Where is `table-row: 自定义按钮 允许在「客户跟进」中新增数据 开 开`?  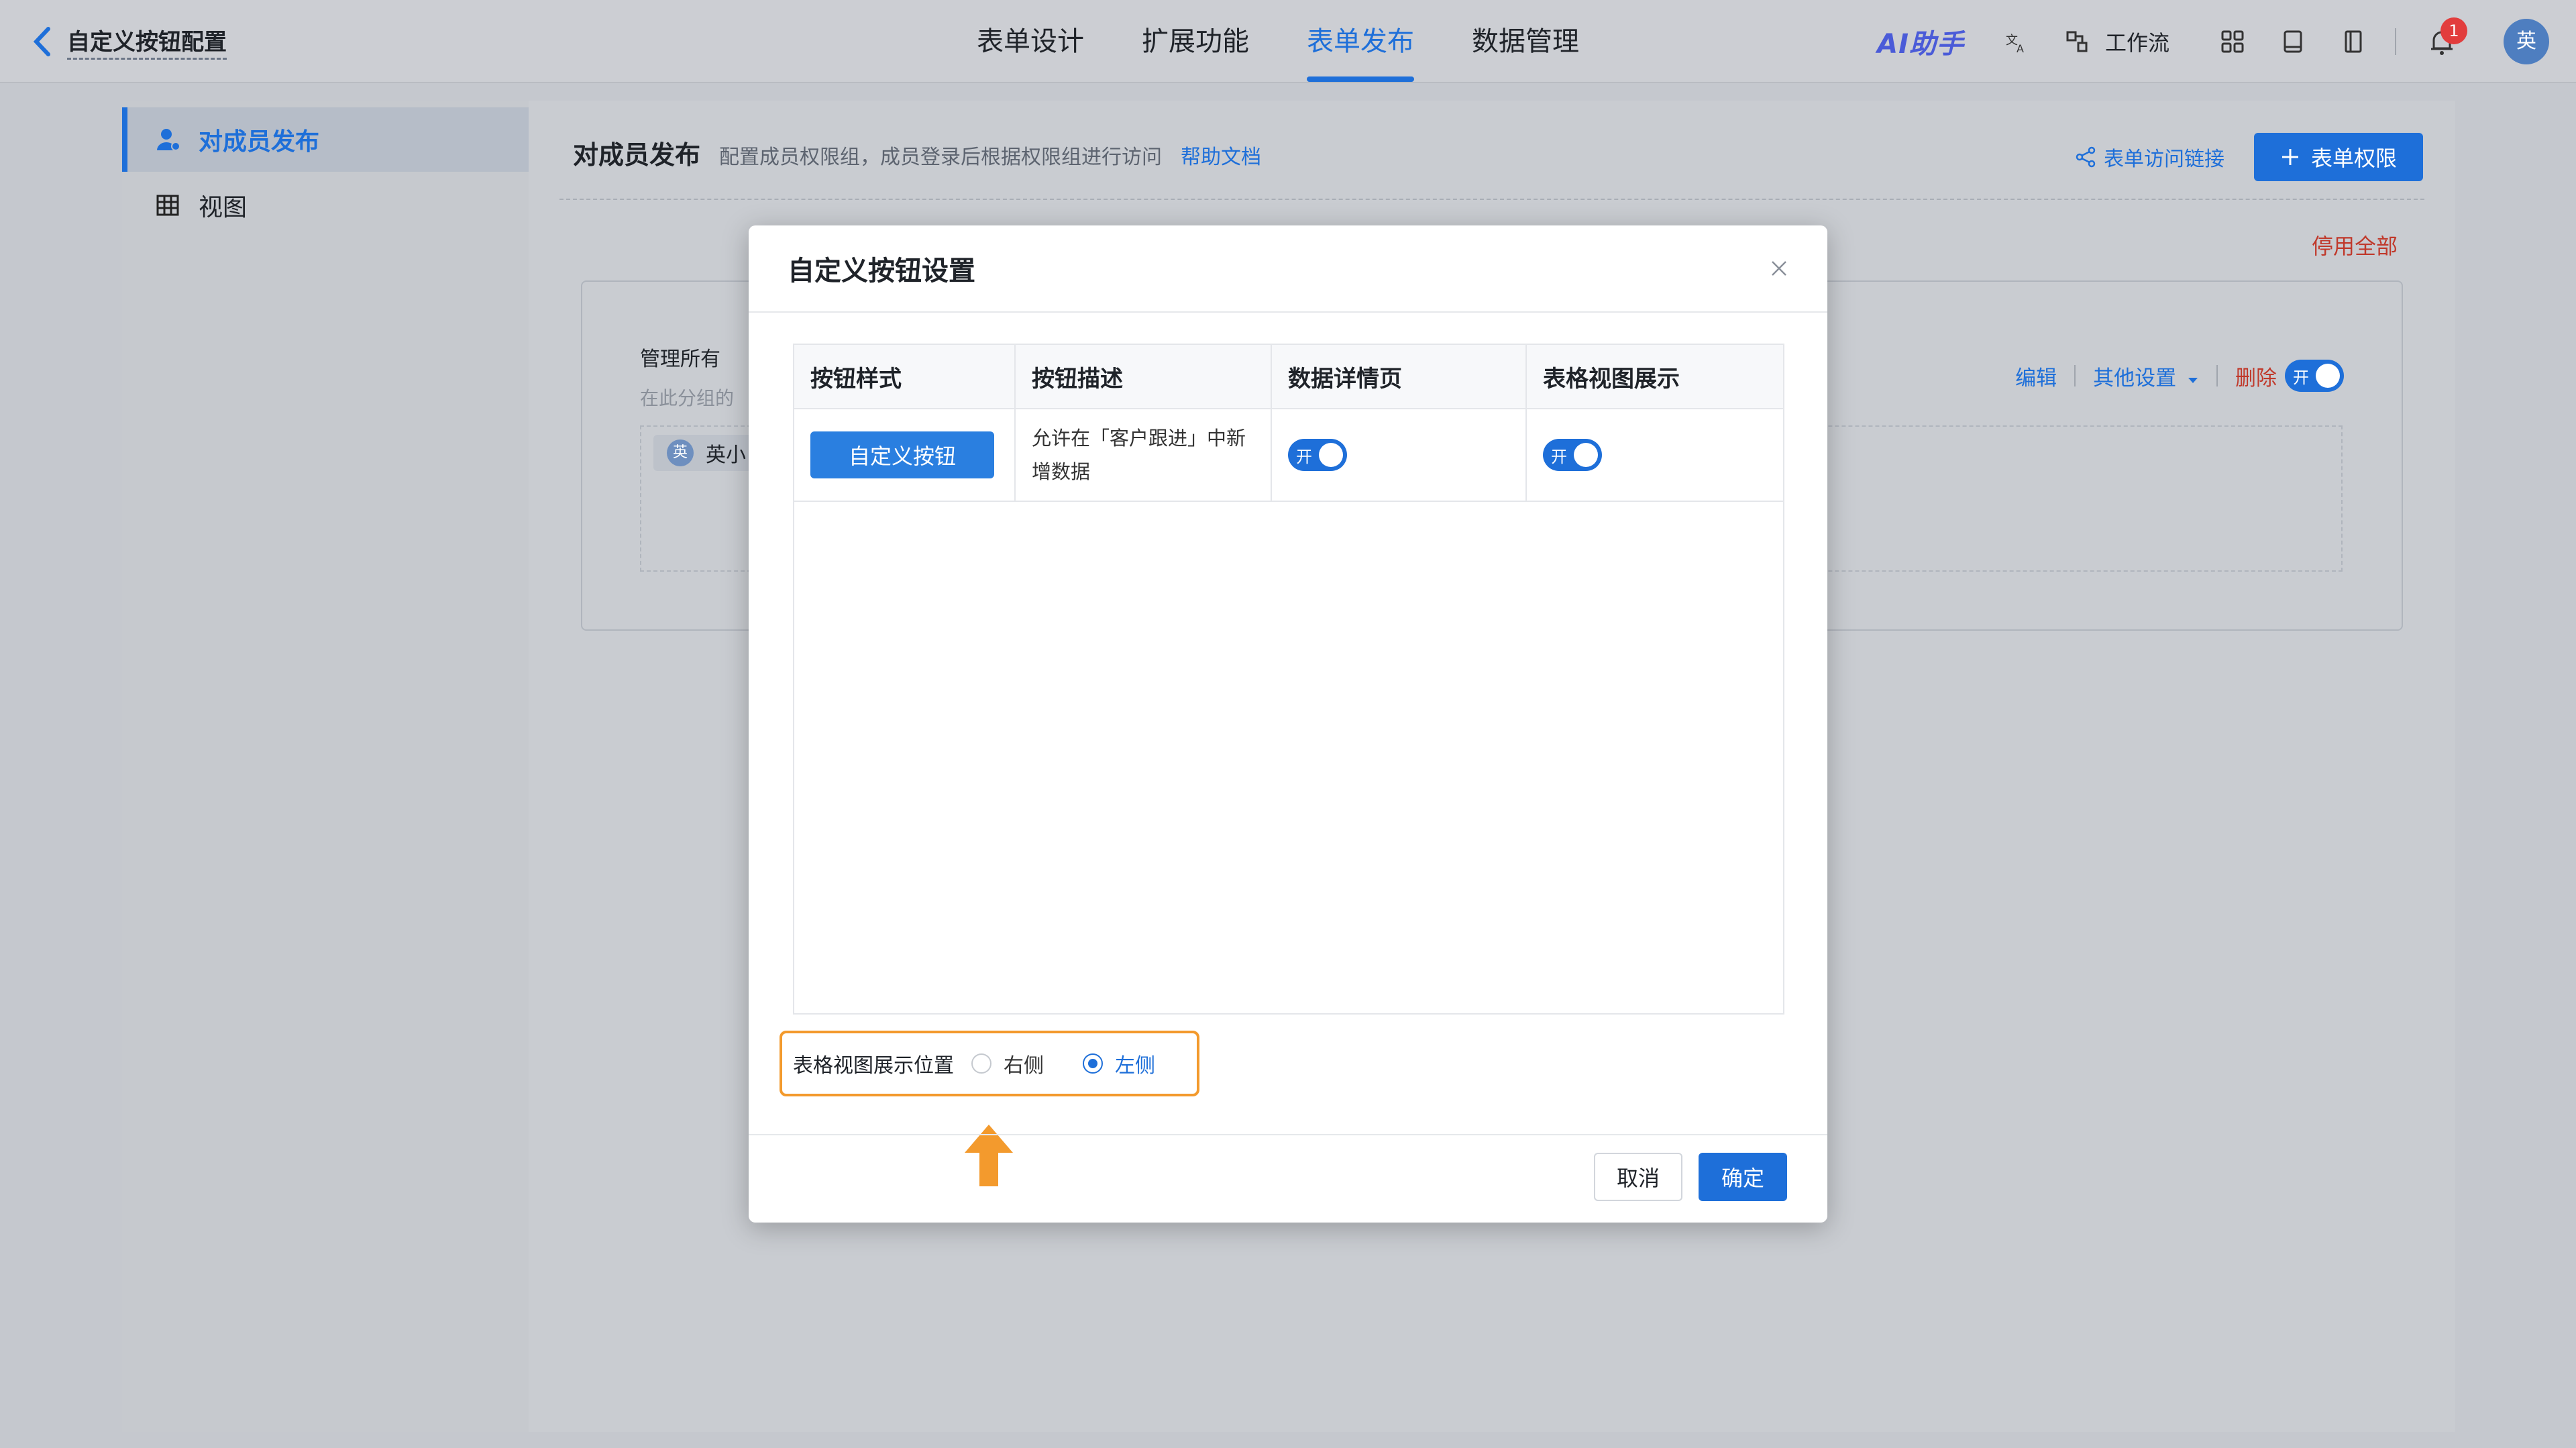 table-row: 自定义按钮 允许在「客户跟进」中新增数据 开 开 is located at coordinates (1288, 455).